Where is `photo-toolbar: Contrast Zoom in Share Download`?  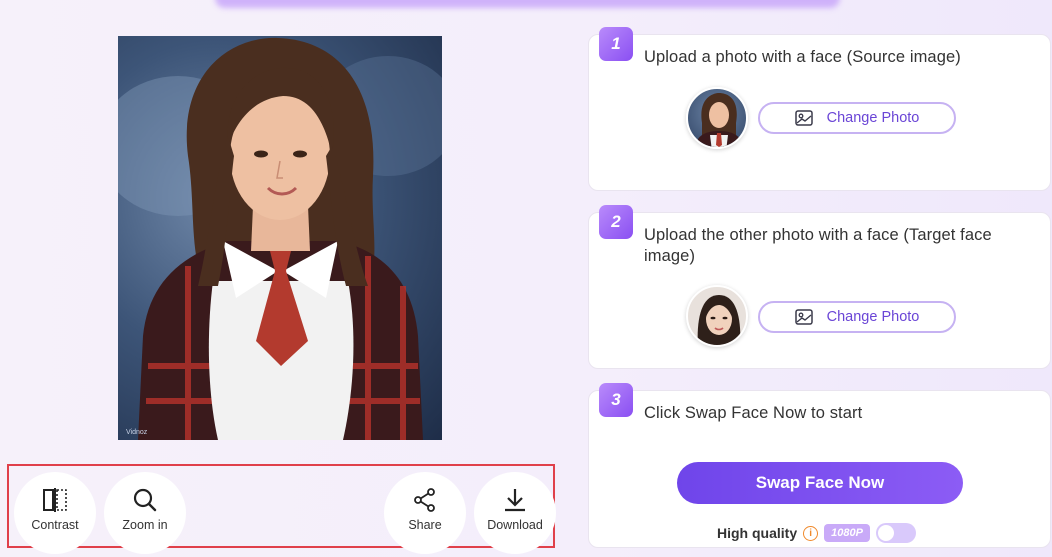
photo-toolbar: Contrast Zoom in Share Download is located at coordinates (281, 509).